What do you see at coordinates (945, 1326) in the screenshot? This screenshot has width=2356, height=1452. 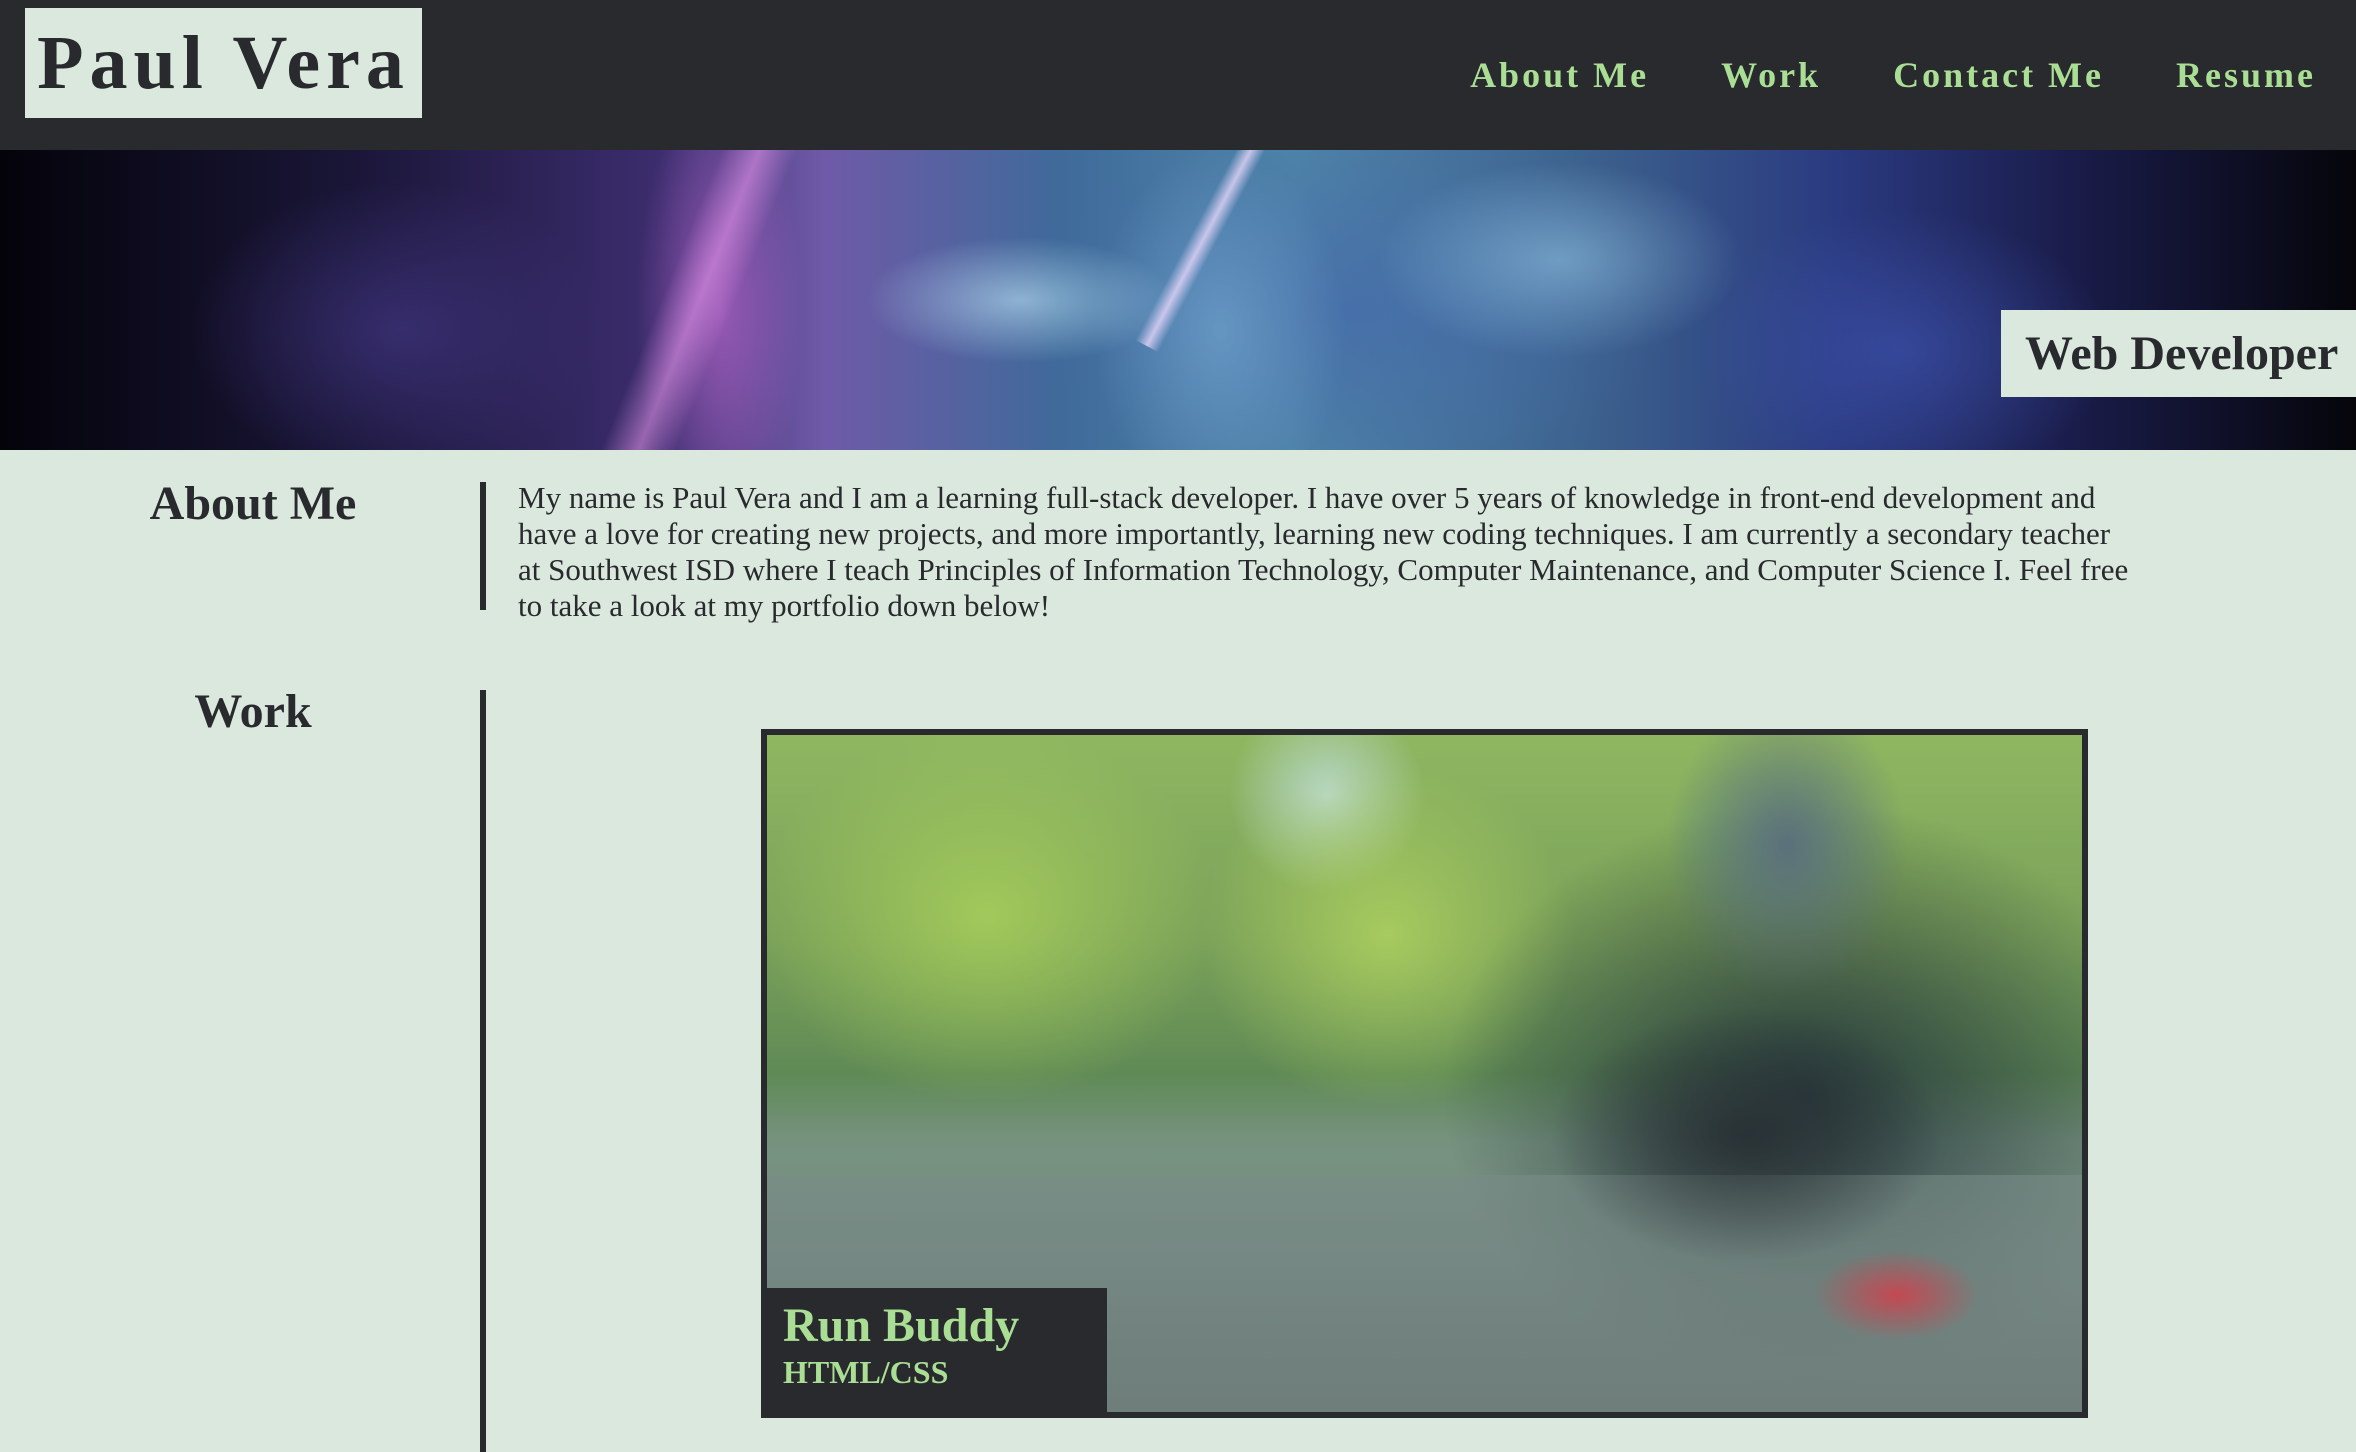 I see `project-title: Run Buddy` at bounding box center [945, 1326].